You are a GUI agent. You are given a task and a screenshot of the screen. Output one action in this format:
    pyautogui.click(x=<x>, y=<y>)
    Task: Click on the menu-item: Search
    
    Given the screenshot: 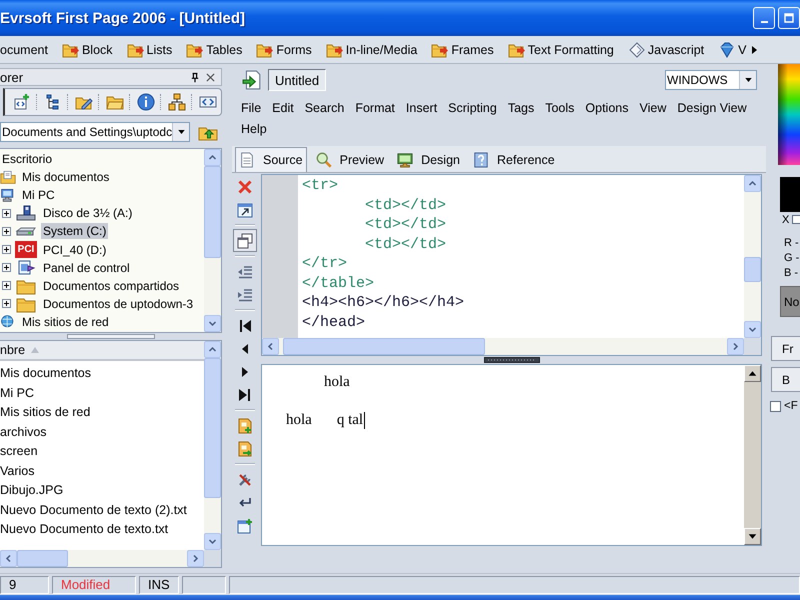 What is the action you would take?
    pyautogui.click(x=324, y=108)
    